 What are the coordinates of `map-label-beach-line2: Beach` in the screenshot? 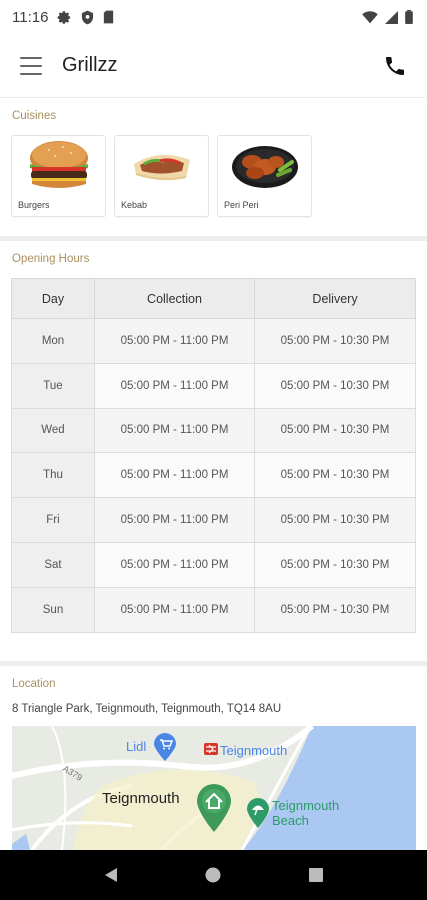 It's located at (290, 820).